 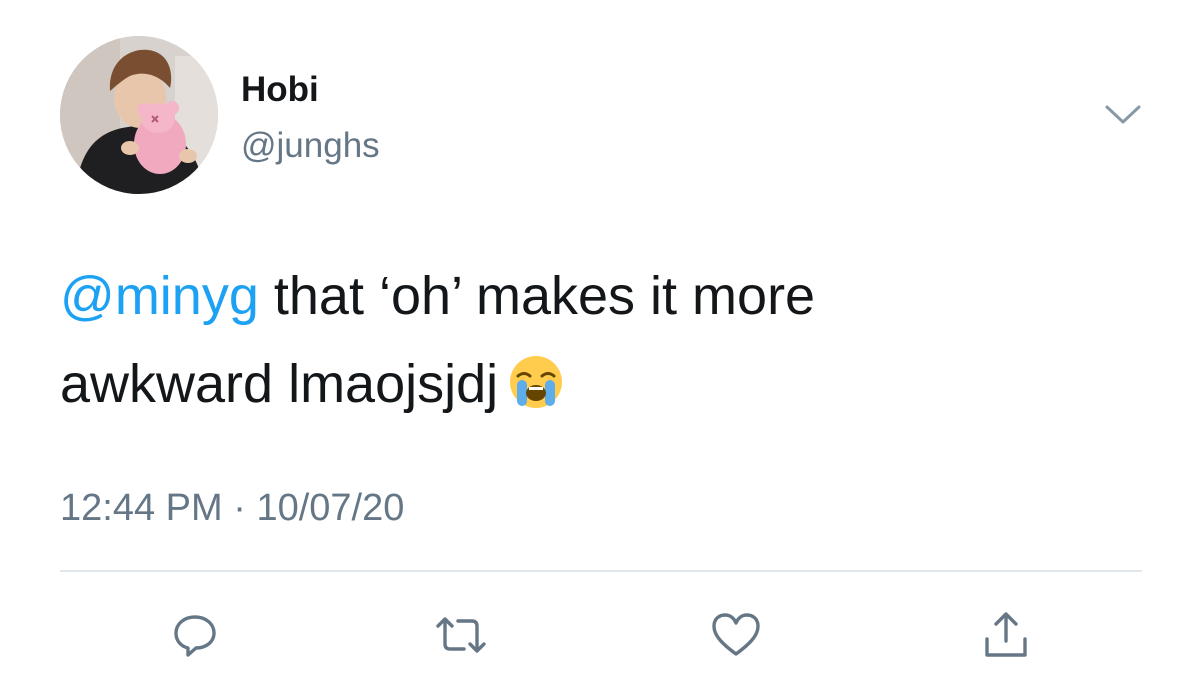 I want to click on loudly-crying-face-icon, so click(x=536, y=378).